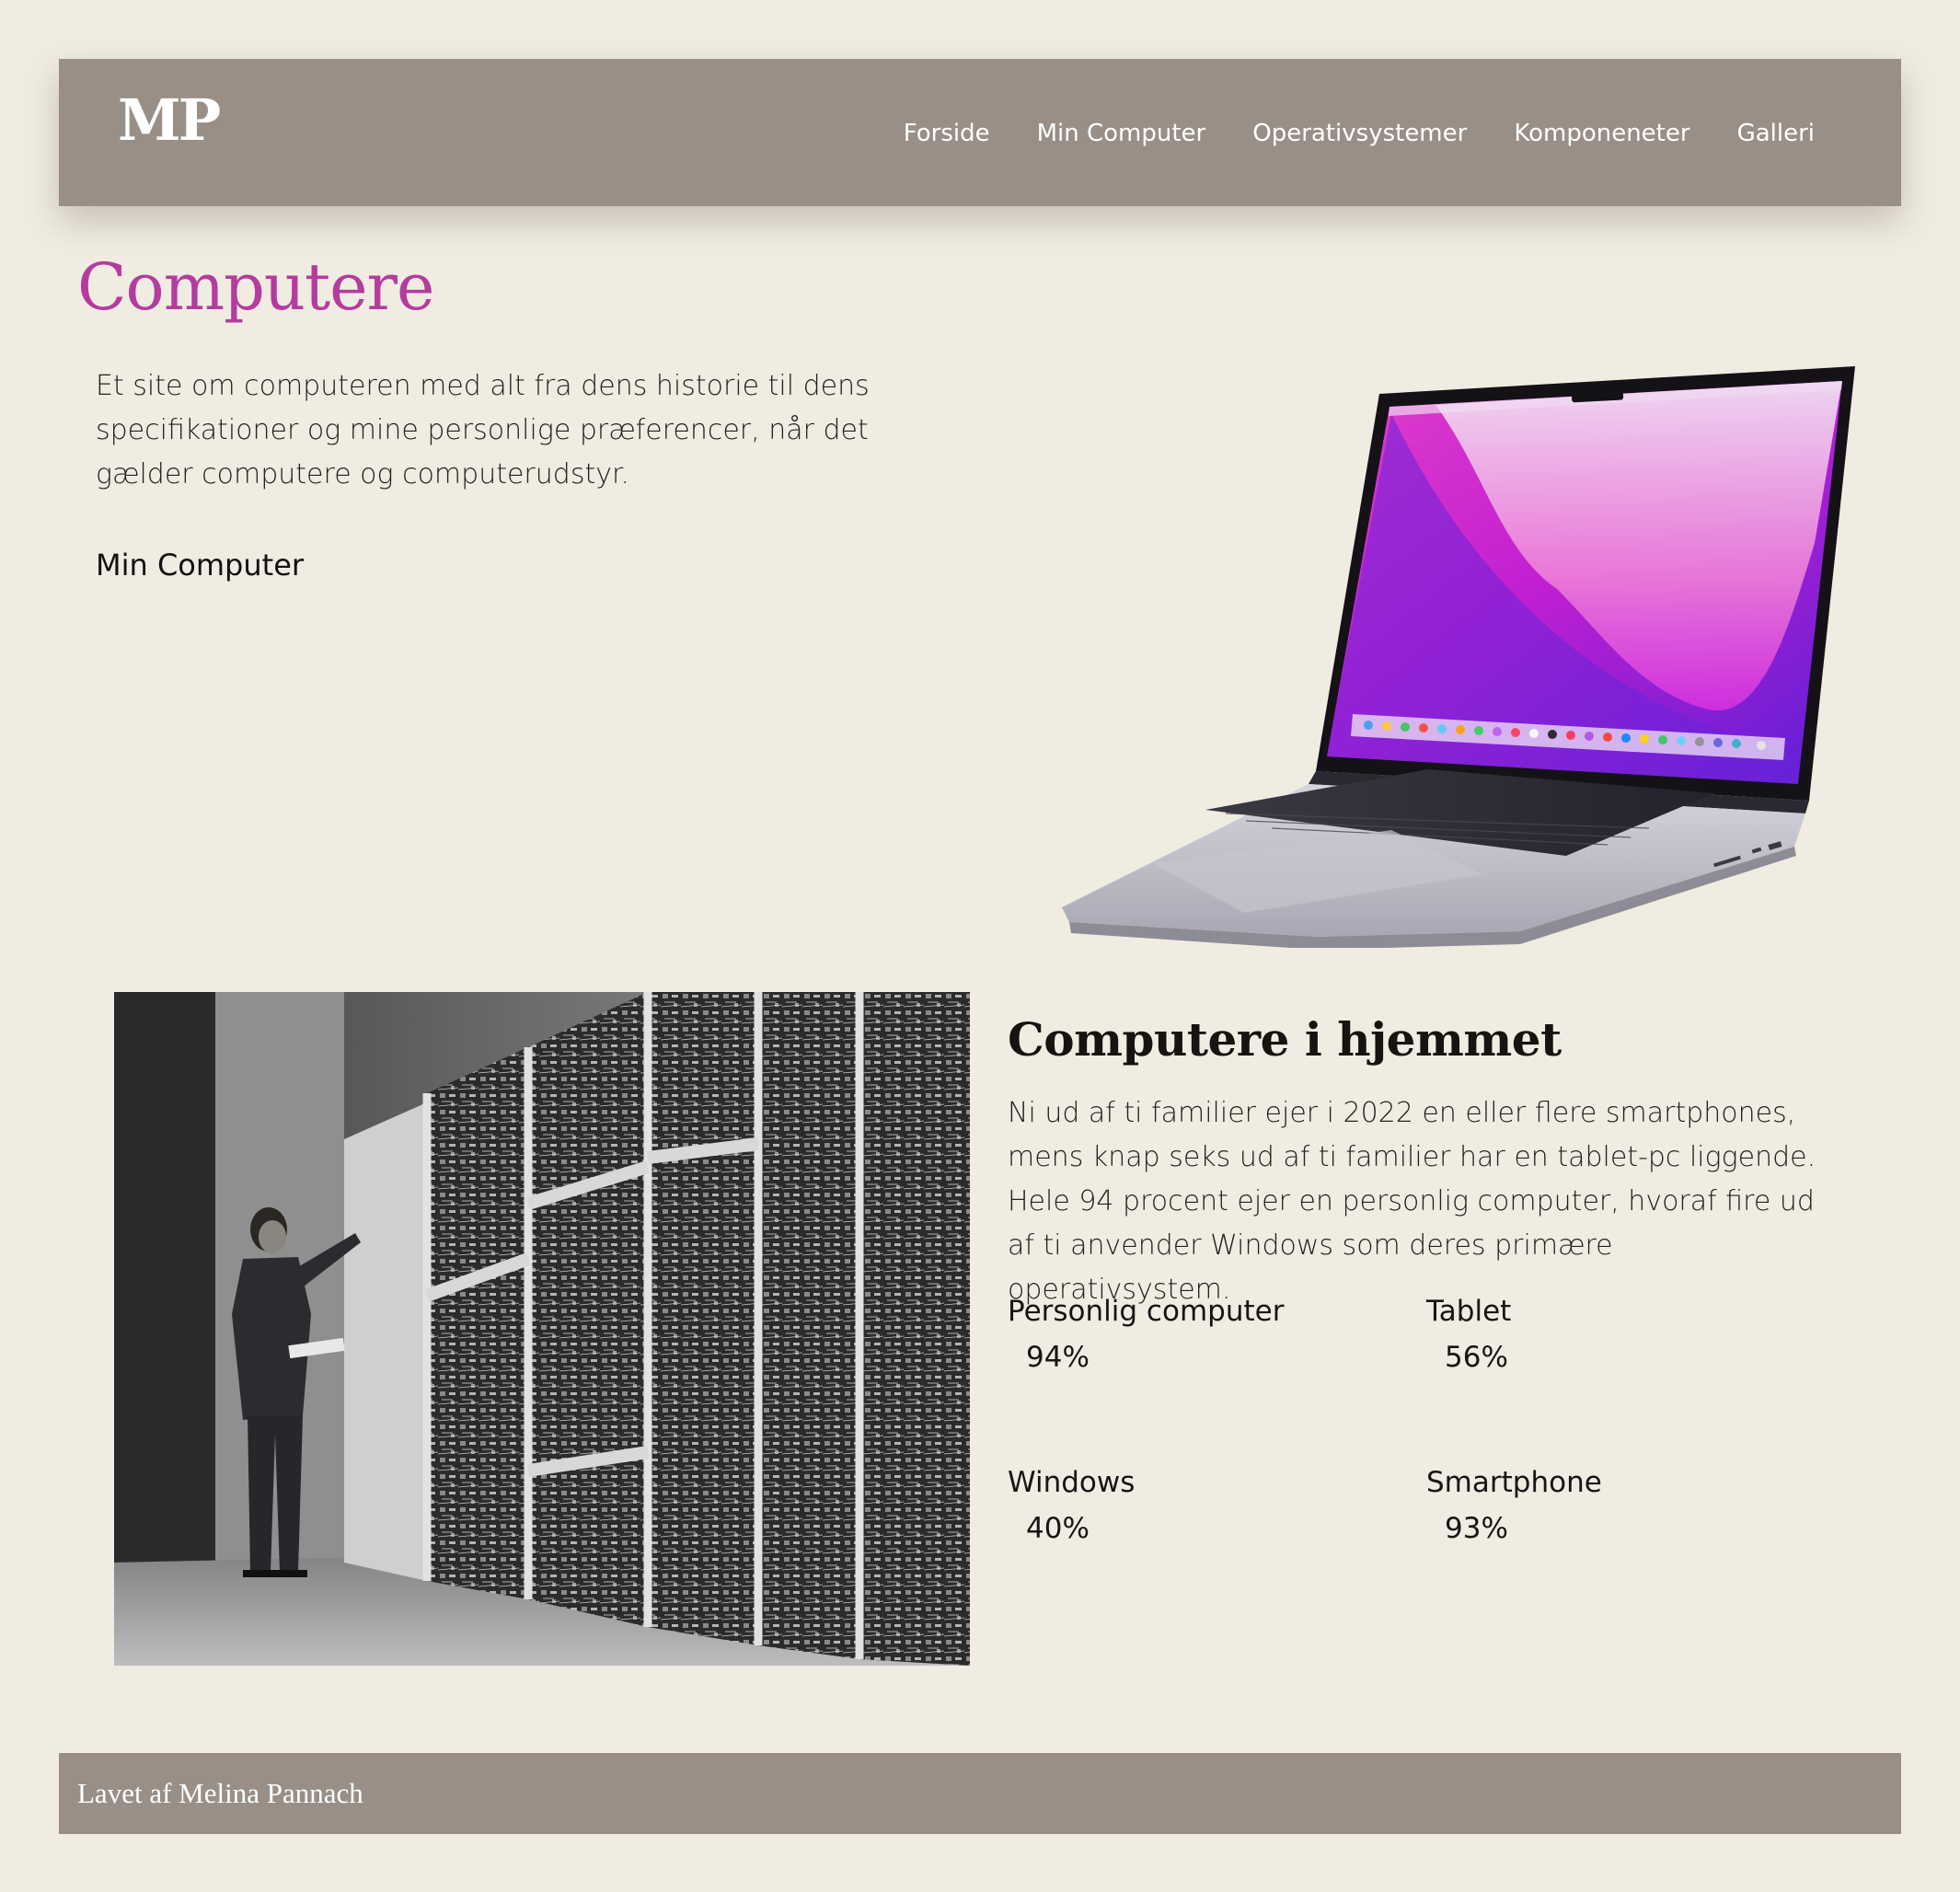 The height and width of the screenshot is (1892, 1960). Describe the element at coordinates (1476, 1528) in the screenshot. I see `stat-value: 93%` at that location.